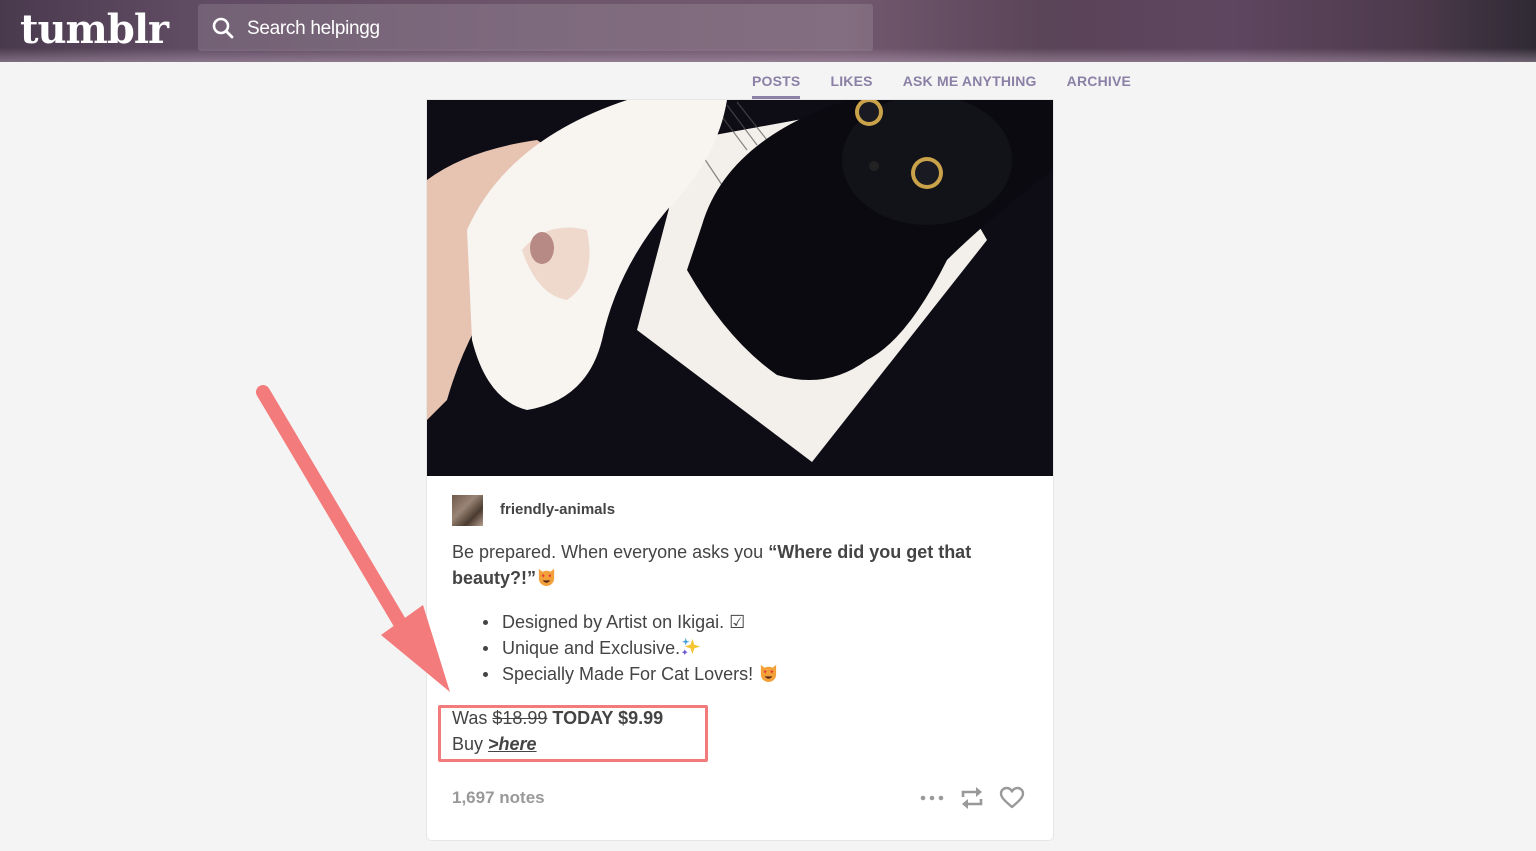 This screenshot has height=851, width=1536. Describe the element at coordinates (313, 28) in the screenshot. I see `search-placeholder: Search helpingg` at that location.